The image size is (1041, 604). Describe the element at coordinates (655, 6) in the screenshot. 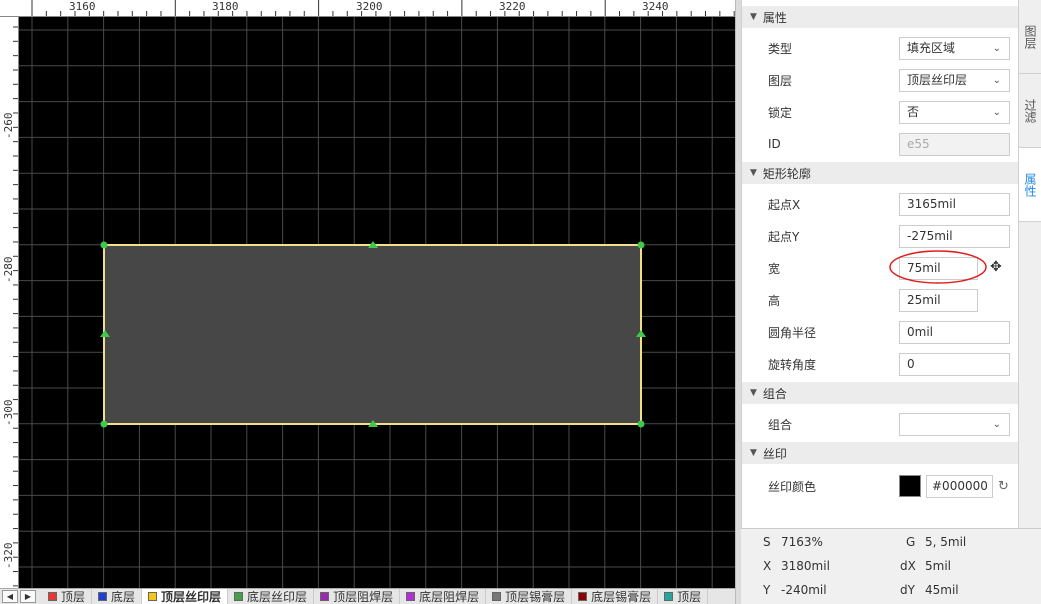

I see `ruler-label: 3240` at that location.